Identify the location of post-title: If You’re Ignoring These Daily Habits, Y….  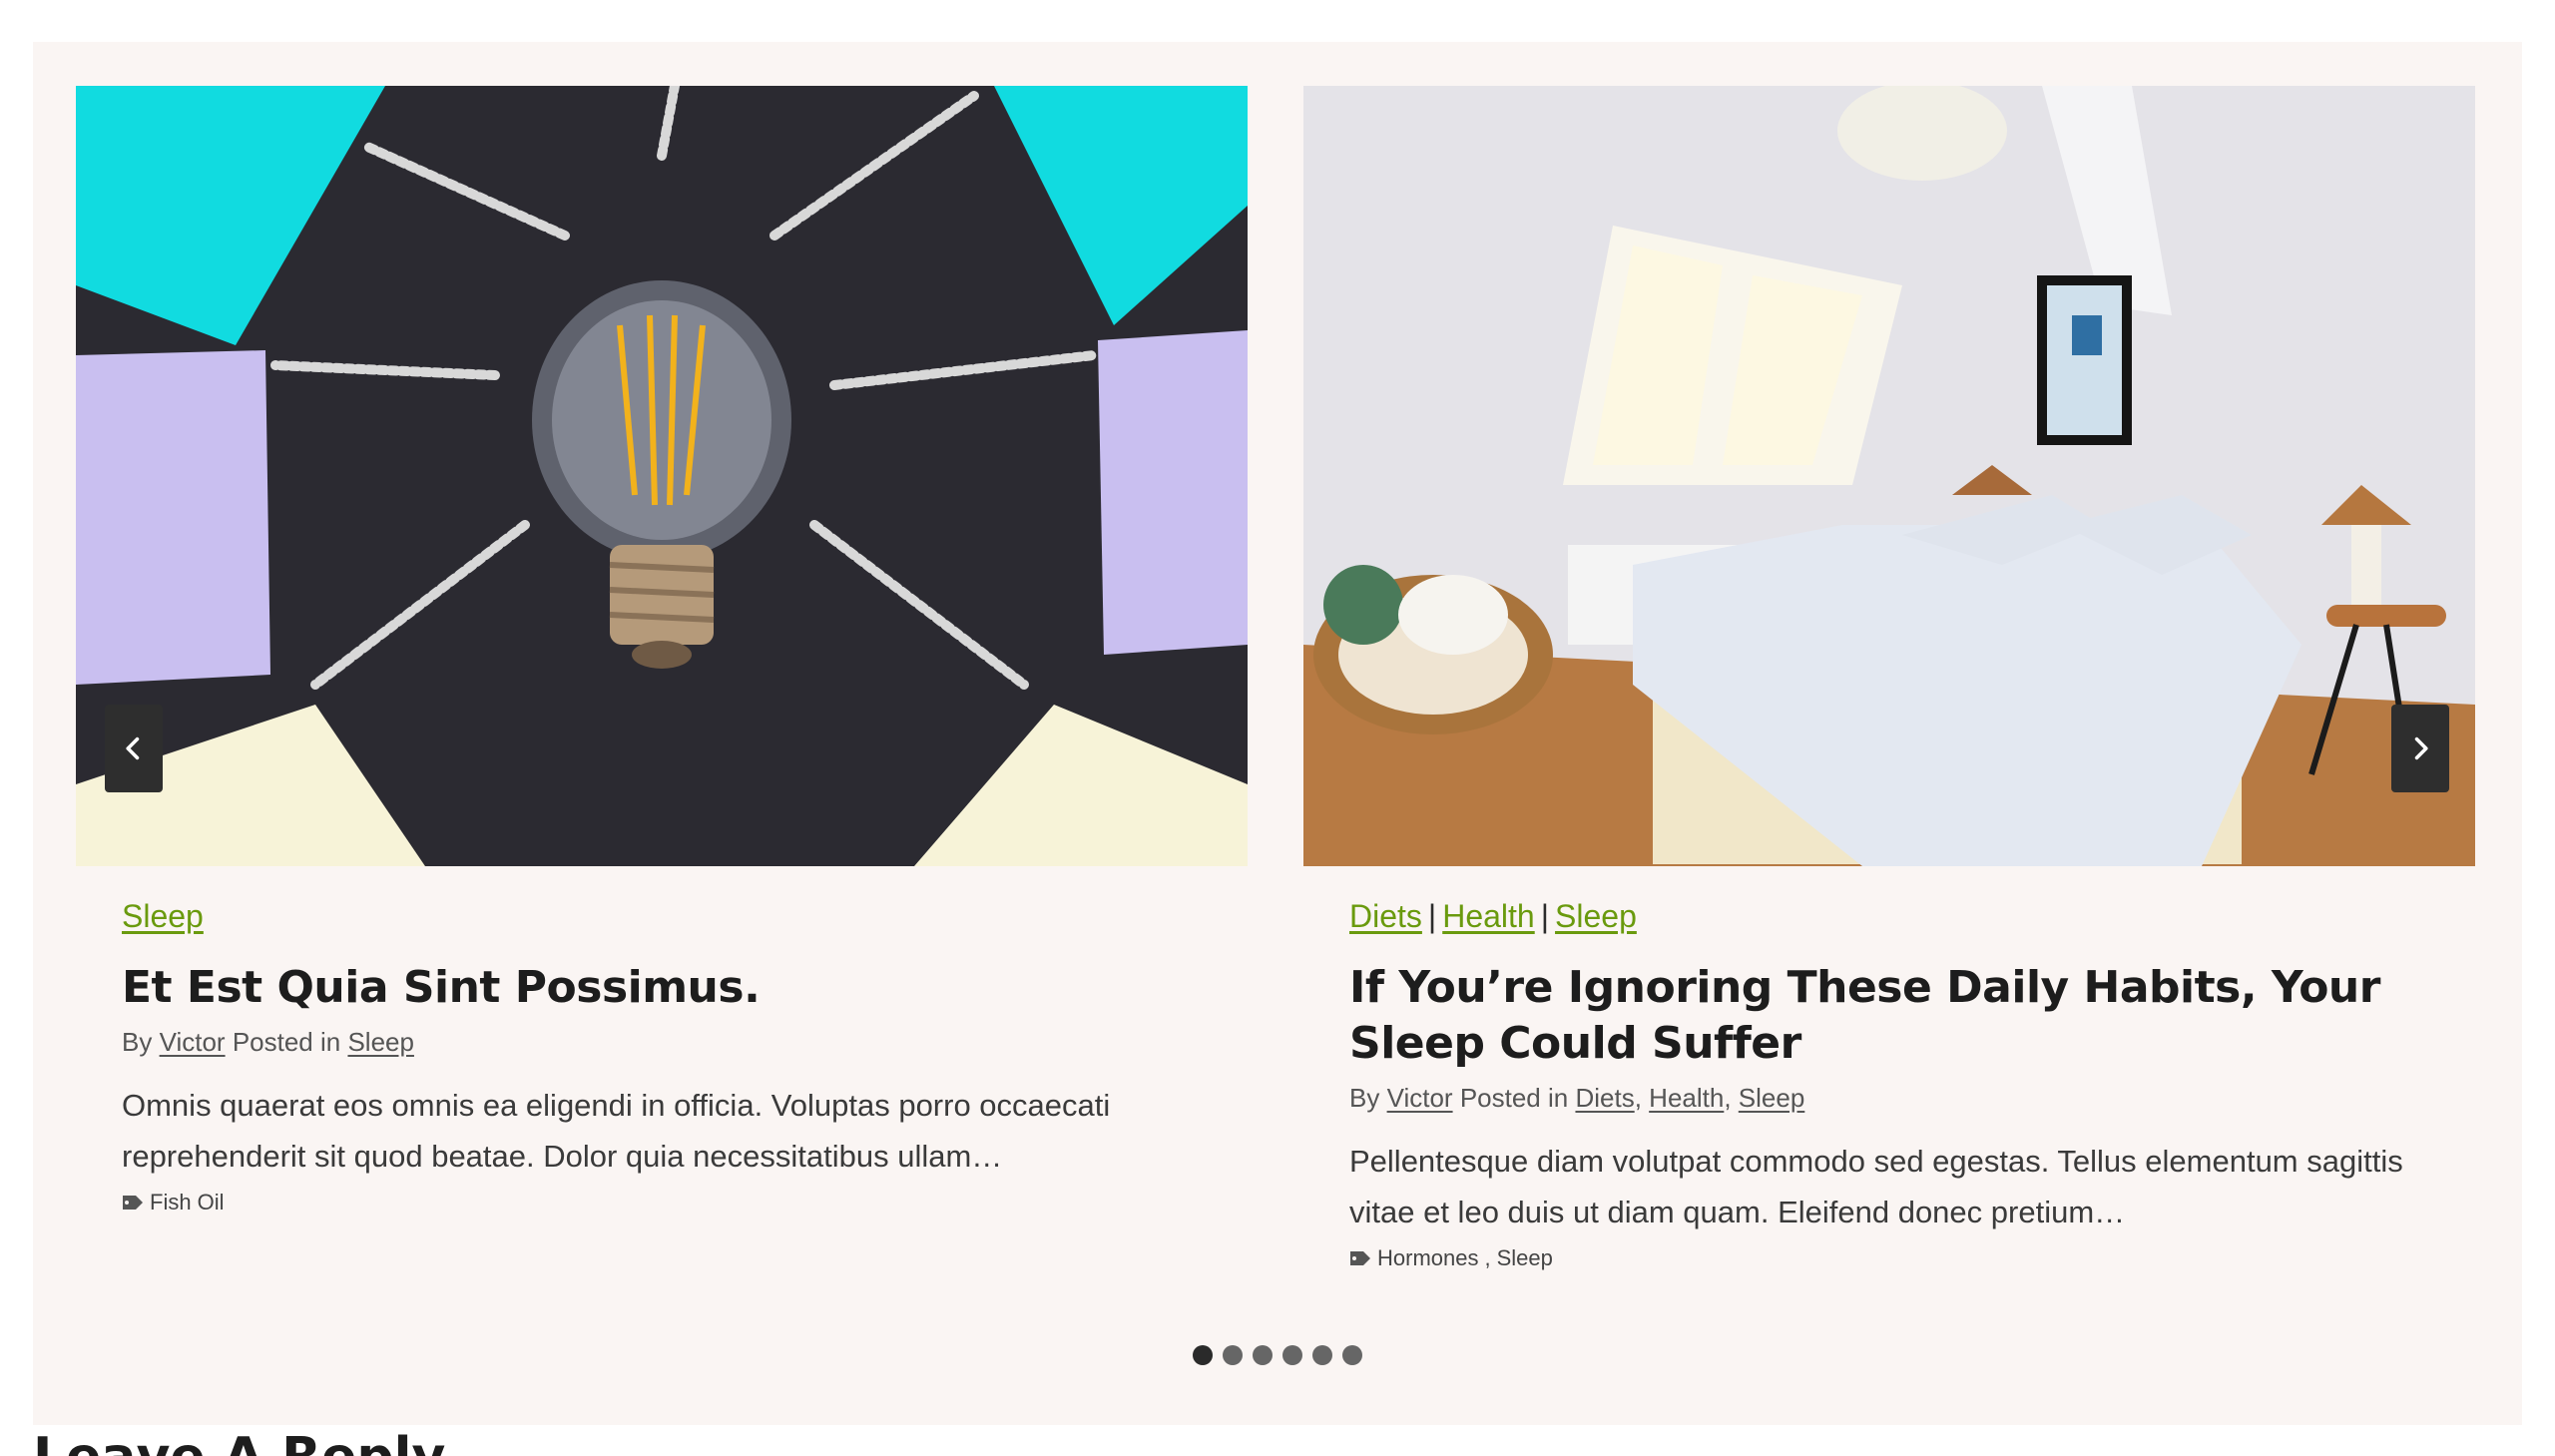
(1889, 1016).